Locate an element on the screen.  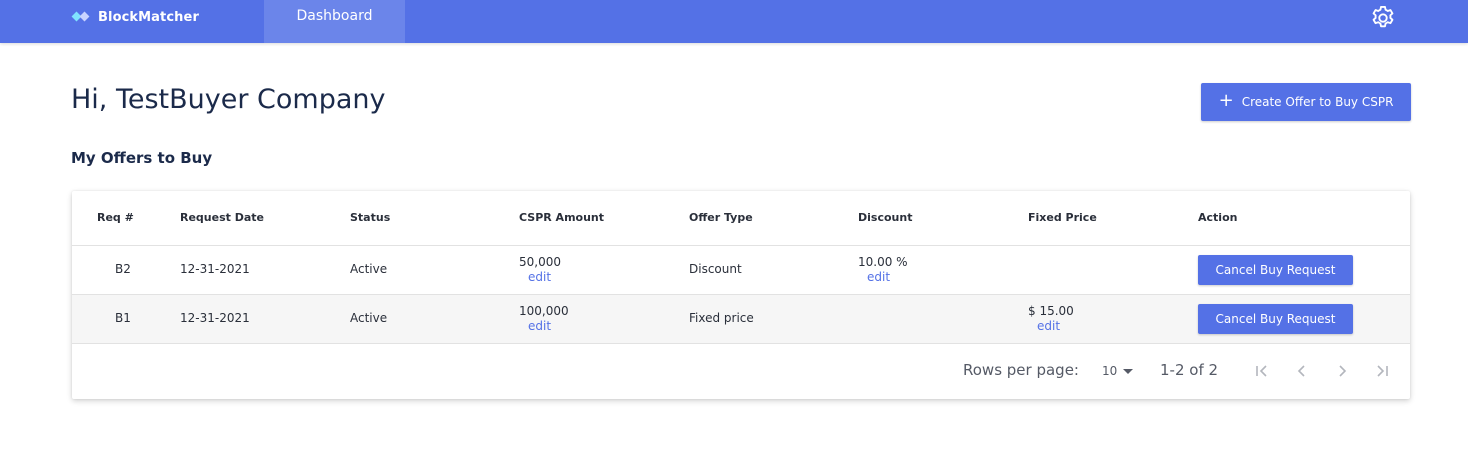
blockmatcher-logo-icon is located at coordinates (81, 17).